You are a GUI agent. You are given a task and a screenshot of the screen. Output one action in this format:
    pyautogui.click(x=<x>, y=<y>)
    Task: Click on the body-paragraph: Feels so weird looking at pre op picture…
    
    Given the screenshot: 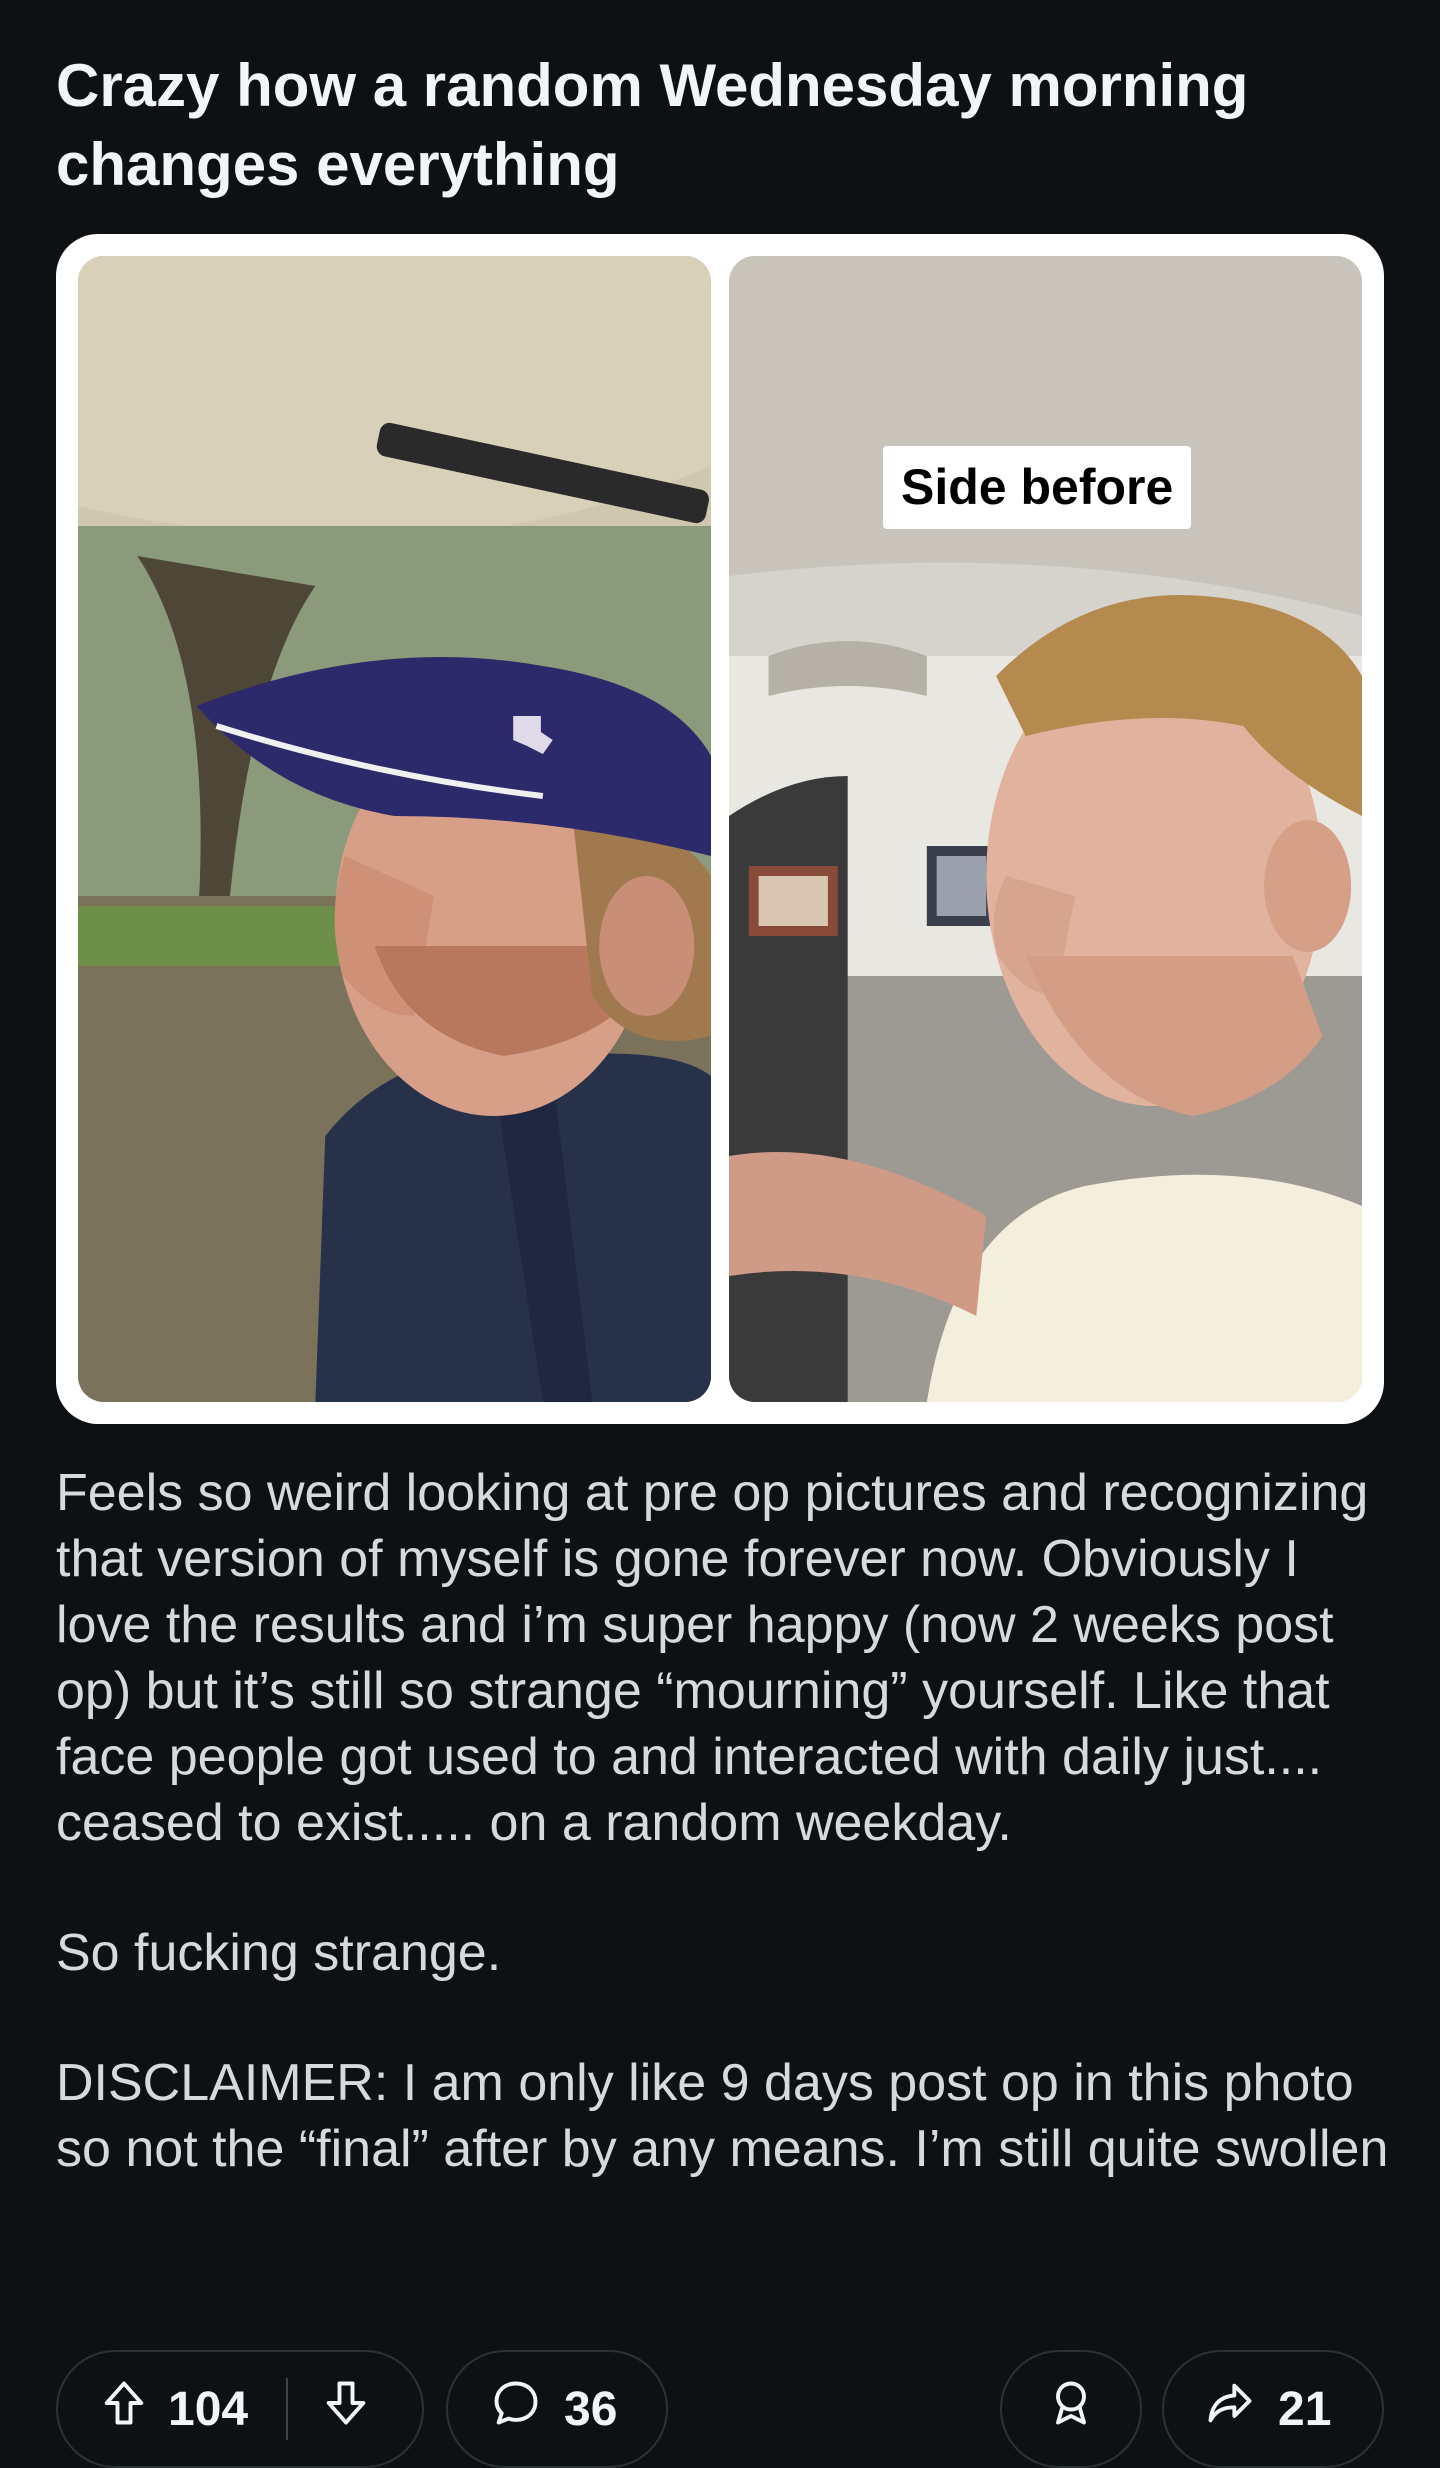 What is the action you would take?
    pyautogui.click(x=712, y=1658)
    